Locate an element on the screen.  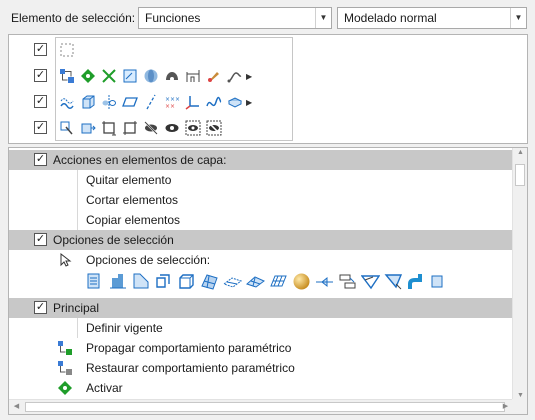
axis-icon is located at coordinates (151, 102).